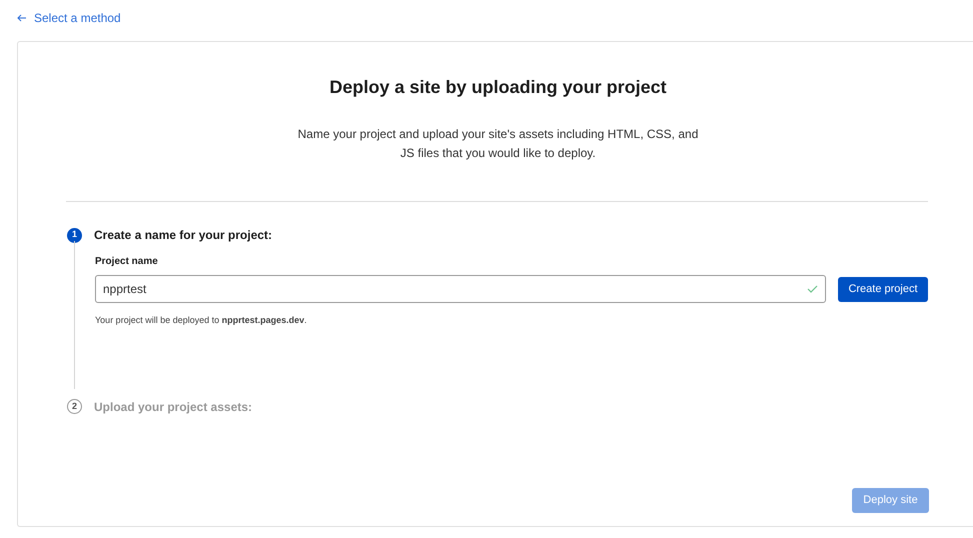  Describe the element at coordinates (74, 406) in the screenshot. I see `step-number: 2` at that location.